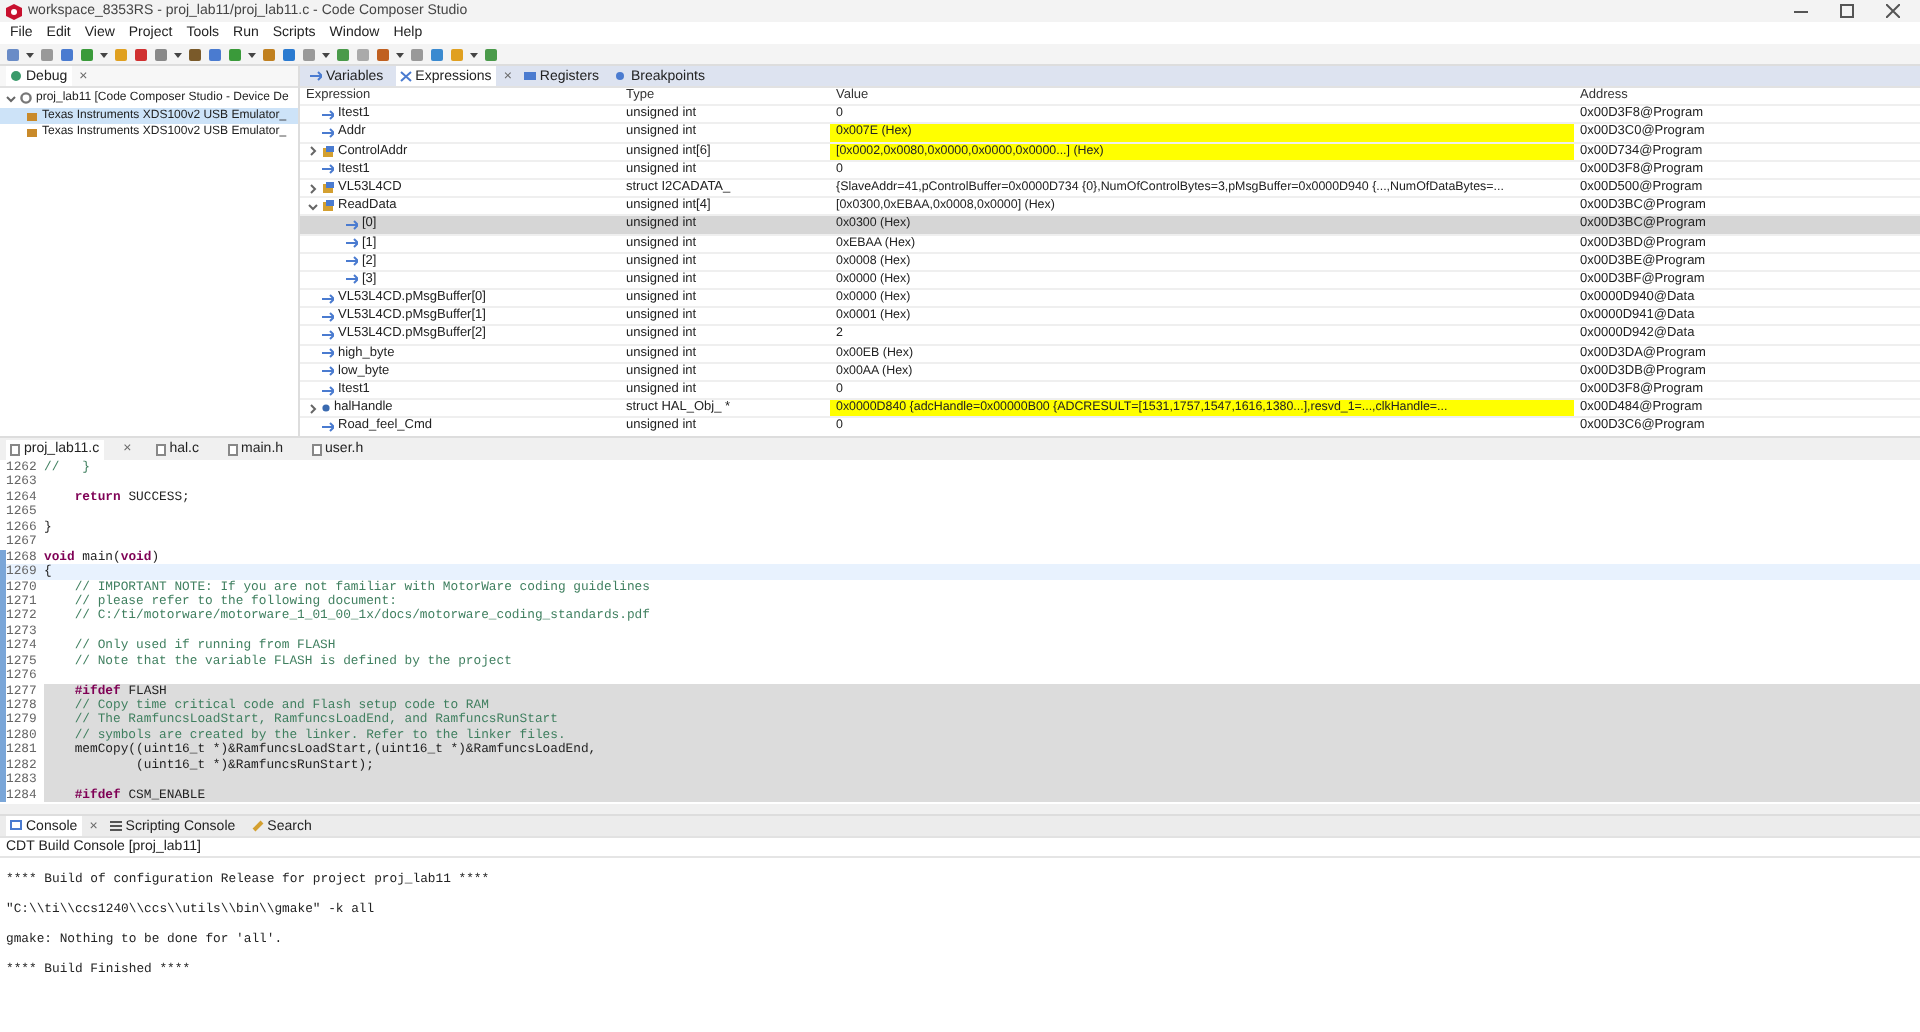 The height and width of the screenshot is (1032, 1920). Describe the element at coordinates (16, 826) in the screenshot. I see `monitor-icon` at that location.